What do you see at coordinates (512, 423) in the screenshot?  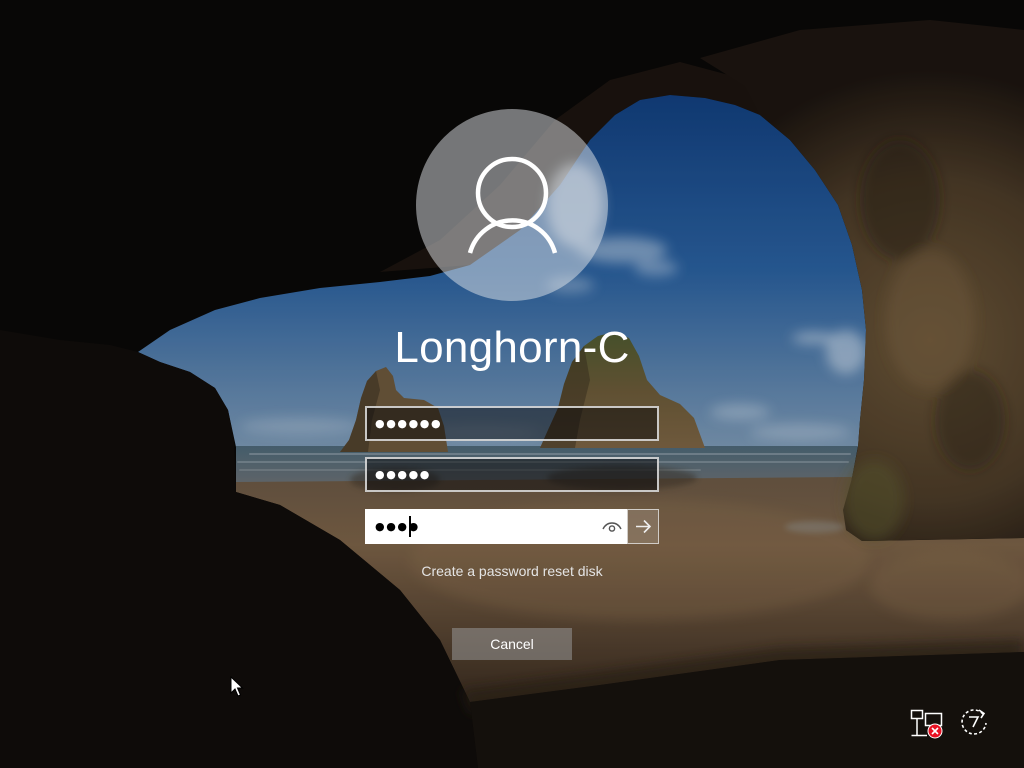 I see `old-password-field` at bounding box center [512, 423].